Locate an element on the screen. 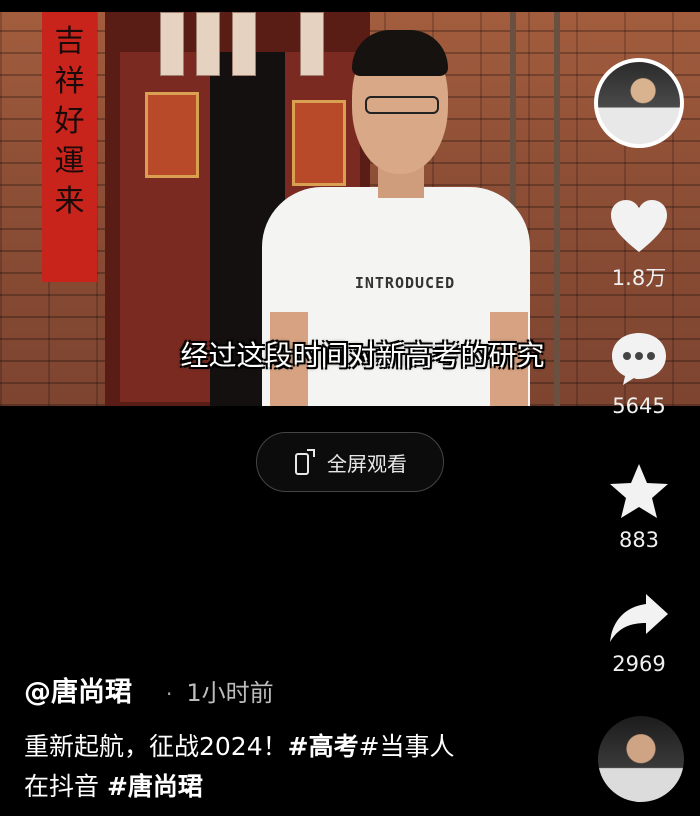 This screenshot has width=700, height=816. fullscreen-button: 全屏观看 is located at coordinates (350, 462).